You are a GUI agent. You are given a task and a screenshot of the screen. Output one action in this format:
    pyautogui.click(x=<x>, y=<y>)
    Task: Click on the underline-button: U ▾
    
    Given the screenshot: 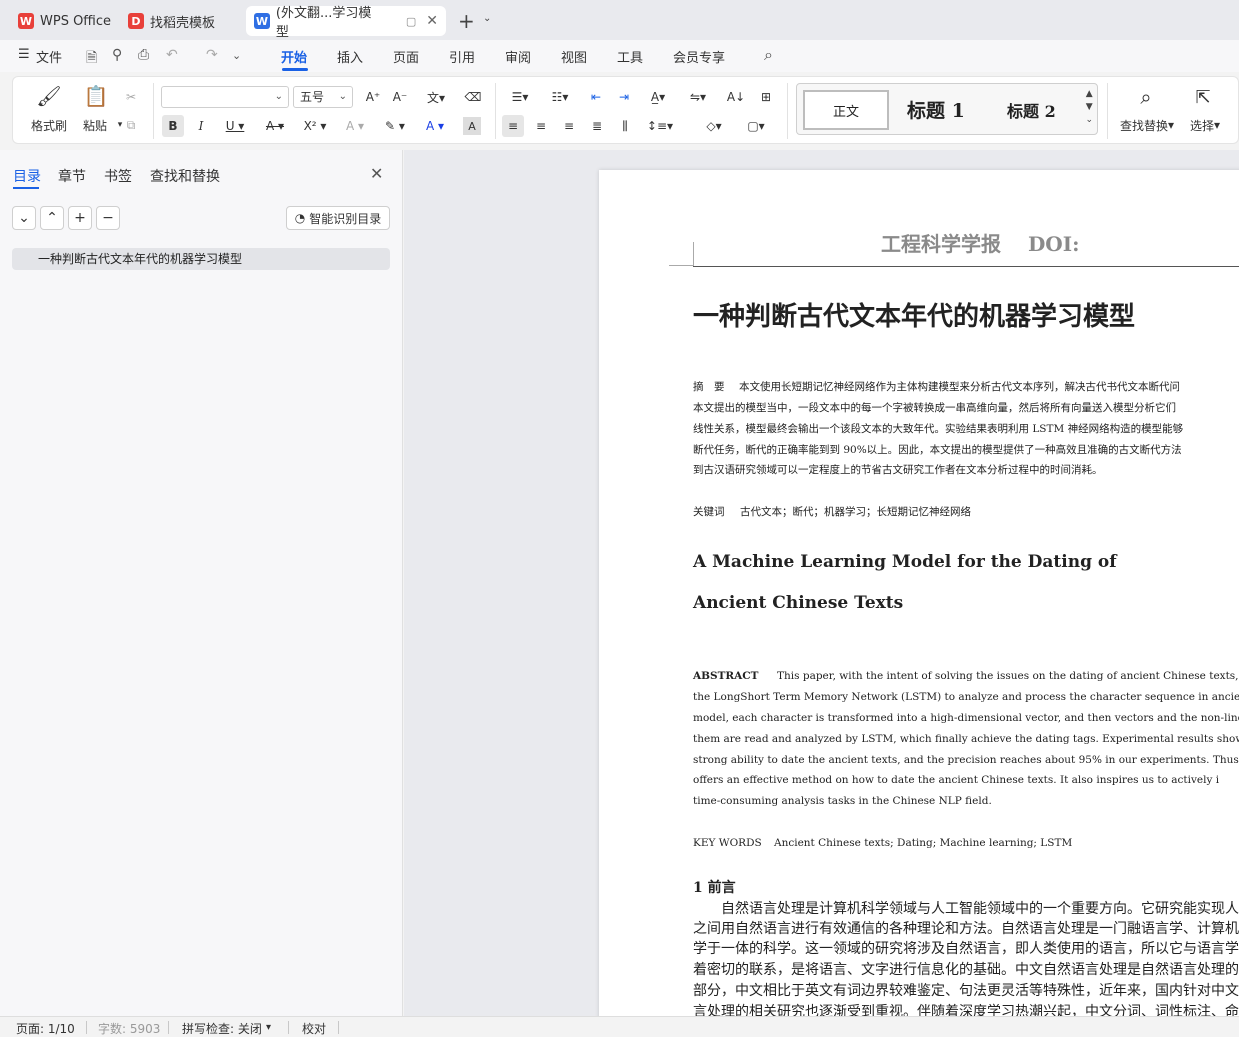 What is the action you would take?
    pyautogui.click(x=235, y=126)
    